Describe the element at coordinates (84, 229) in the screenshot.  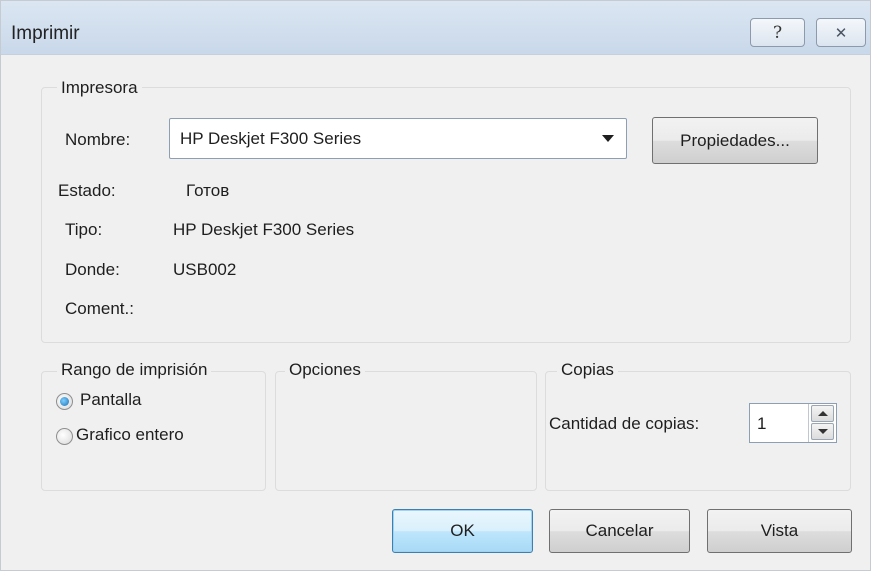
I see `type-label: Tipo:` at that location.